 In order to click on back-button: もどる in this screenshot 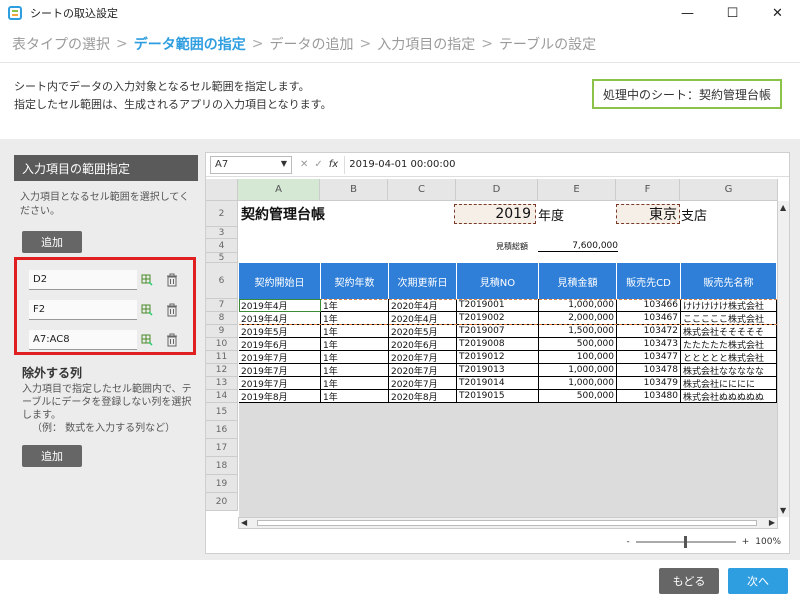, I will do `click(689, 581)`.